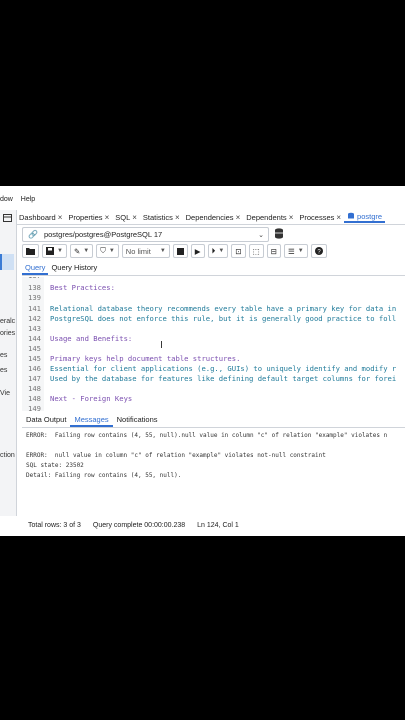 The height and width of the screenshot is (720, 405). Describe the element at coordinates (46, 421) in the screenshot. I see `tab-data-output: Data Output` at that location.